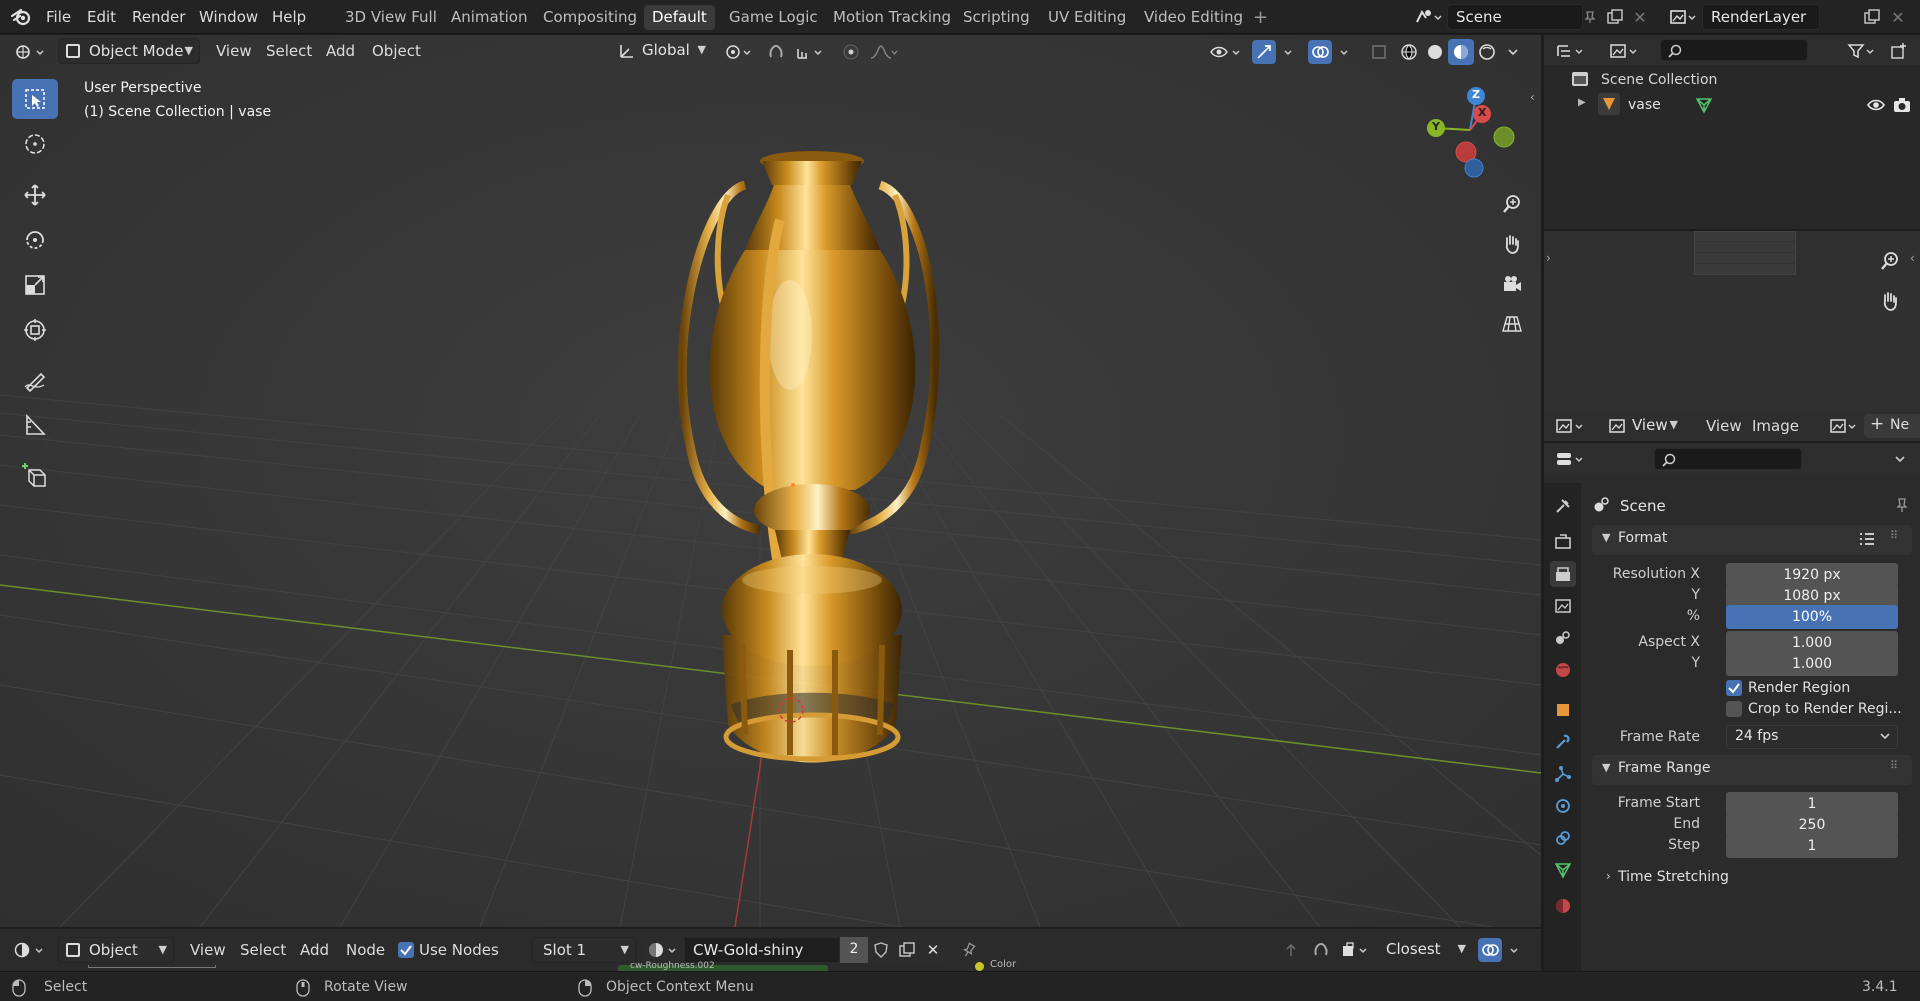 The height and width of the screenshot is (1001, 1920). I want to click on collapse-sidebar-icon: ‹, so click(1532, 97).